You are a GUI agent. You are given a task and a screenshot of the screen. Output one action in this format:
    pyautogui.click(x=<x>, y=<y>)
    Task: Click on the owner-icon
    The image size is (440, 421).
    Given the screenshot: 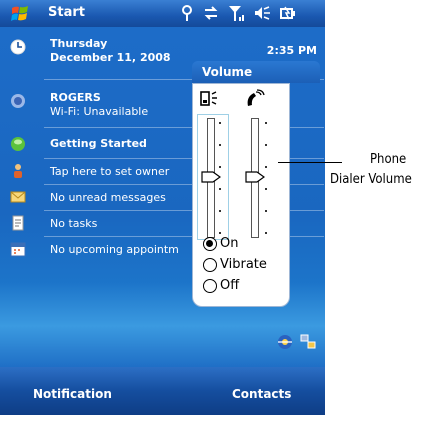 What is the action you would take?
    pyautogui.click(x=18, y=171)
    